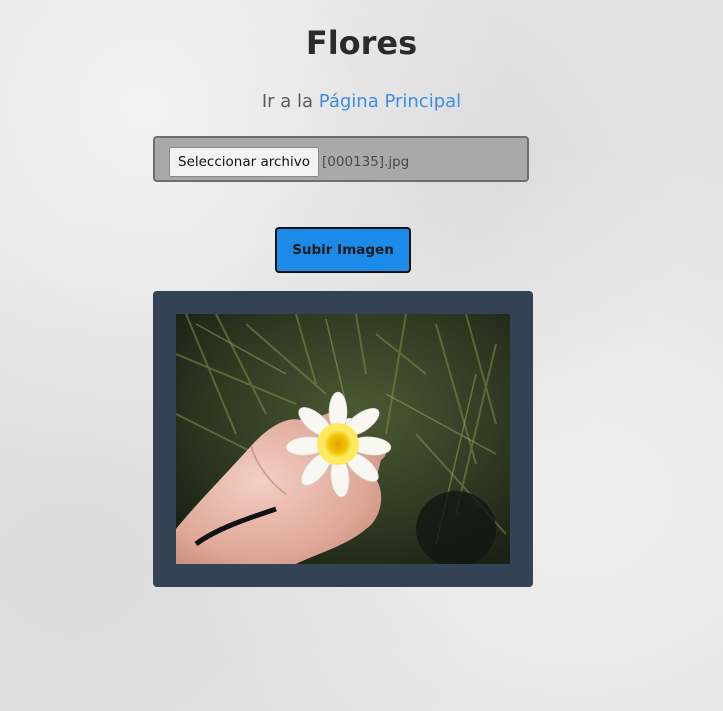 The width and height of the screenshot is (723, 711). Describe the element at coordinates (343, 250) in the screenshot. I see `upload-image-button: Subir Imagen` at that location.